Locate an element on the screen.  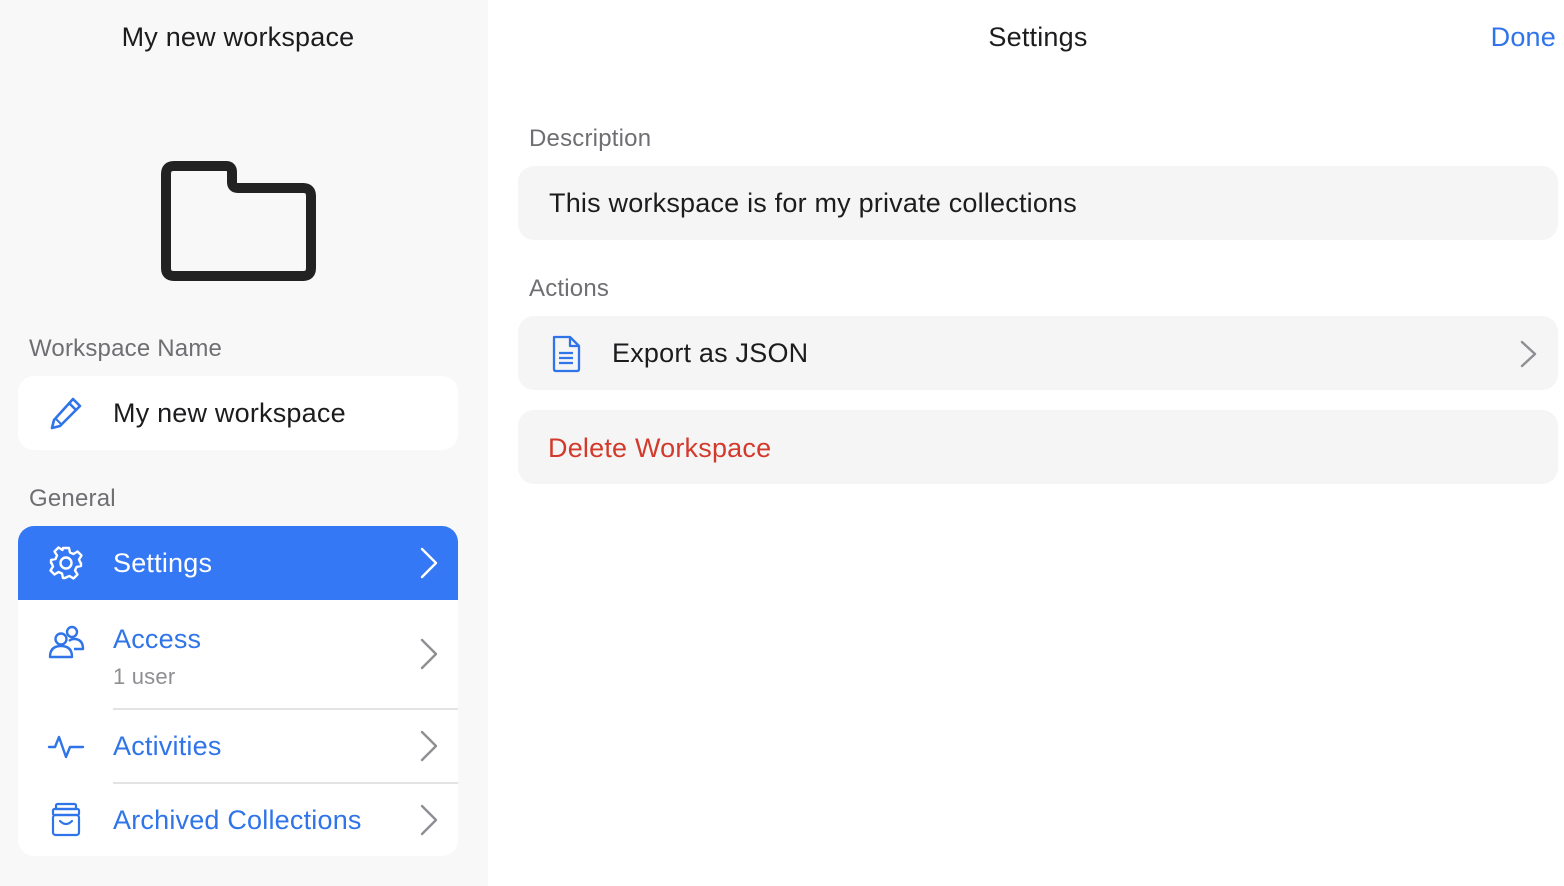
actions-label: Actions is located at coordinates (569, 288).